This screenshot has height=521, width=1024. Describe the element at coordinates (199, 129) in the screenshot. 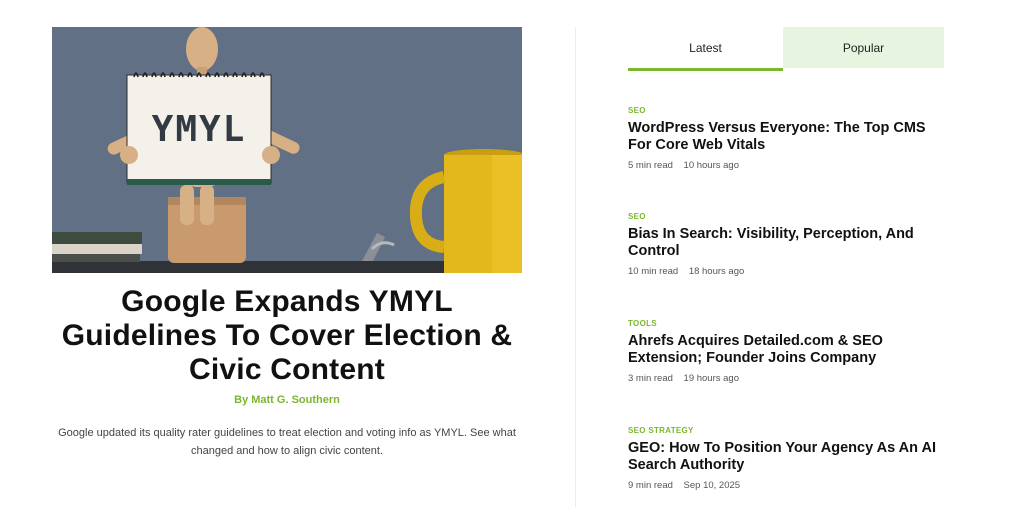

I see `sign-text: YMYL` at that location.